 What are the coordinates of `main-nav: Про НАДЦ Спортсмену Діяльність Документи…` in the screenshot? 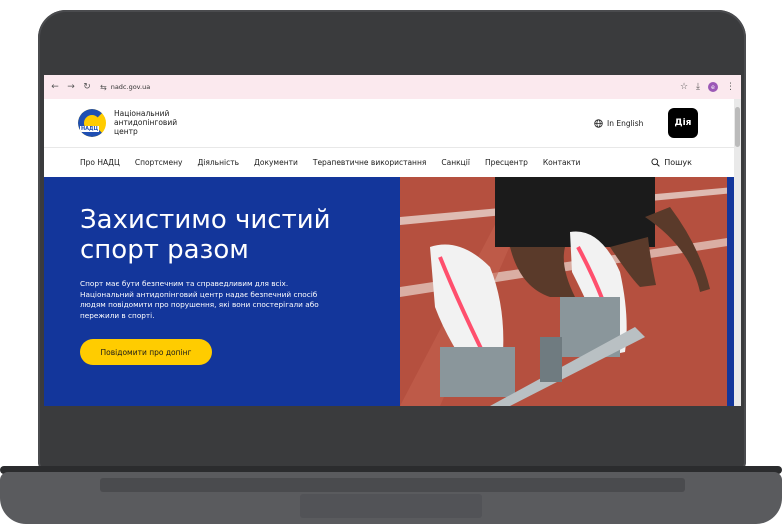 It's located at (389, 162).